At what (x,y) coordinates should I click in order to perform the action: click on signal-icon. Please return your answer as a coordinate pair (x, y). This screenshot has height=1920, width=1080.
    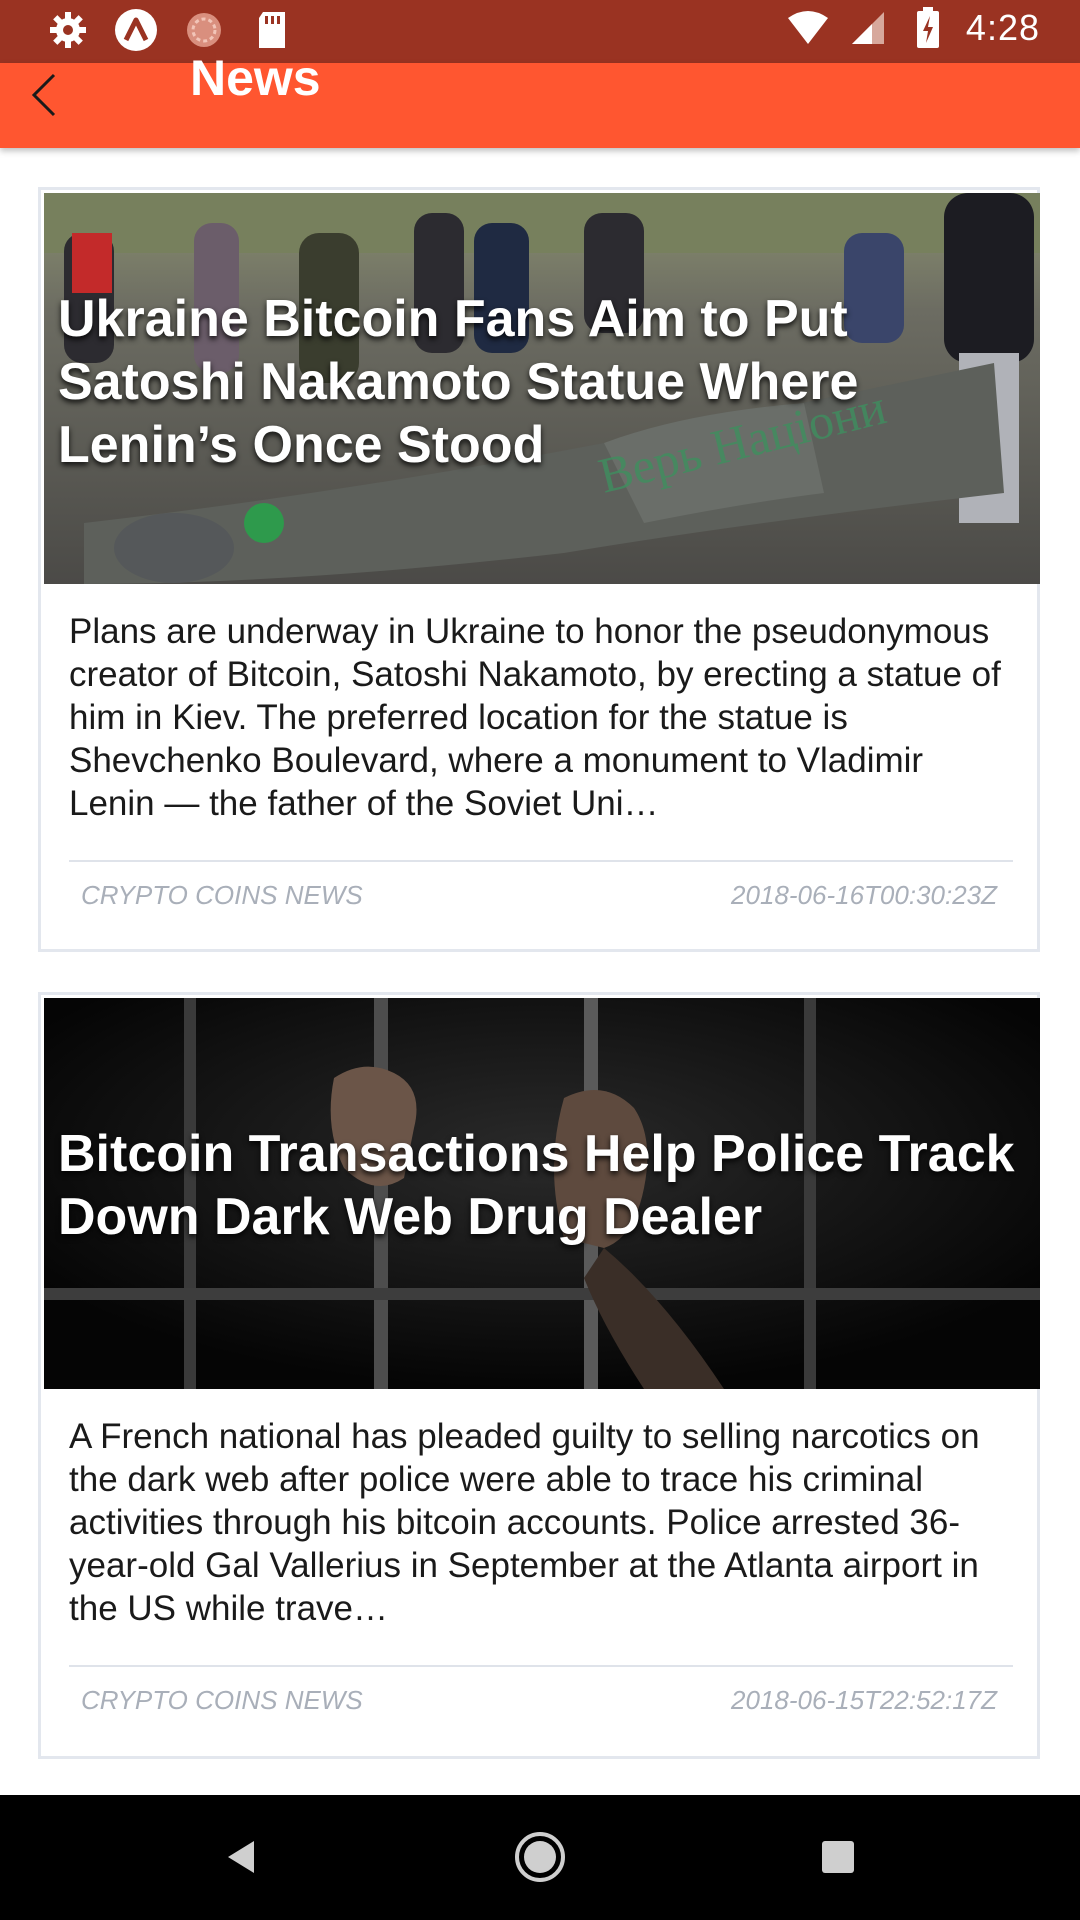
    Looking at the image, I should click on (868, 28).